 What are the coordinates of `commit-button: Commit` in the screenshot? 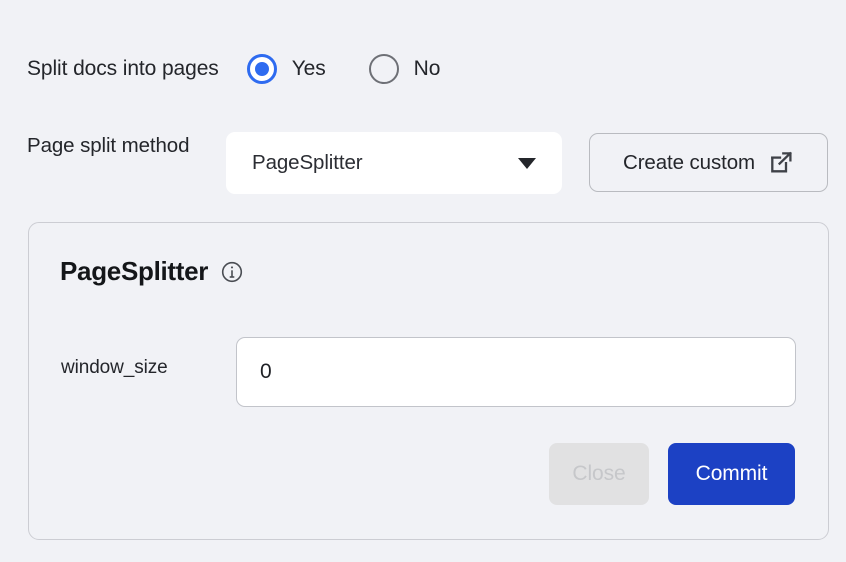 It's located at (731, 474).